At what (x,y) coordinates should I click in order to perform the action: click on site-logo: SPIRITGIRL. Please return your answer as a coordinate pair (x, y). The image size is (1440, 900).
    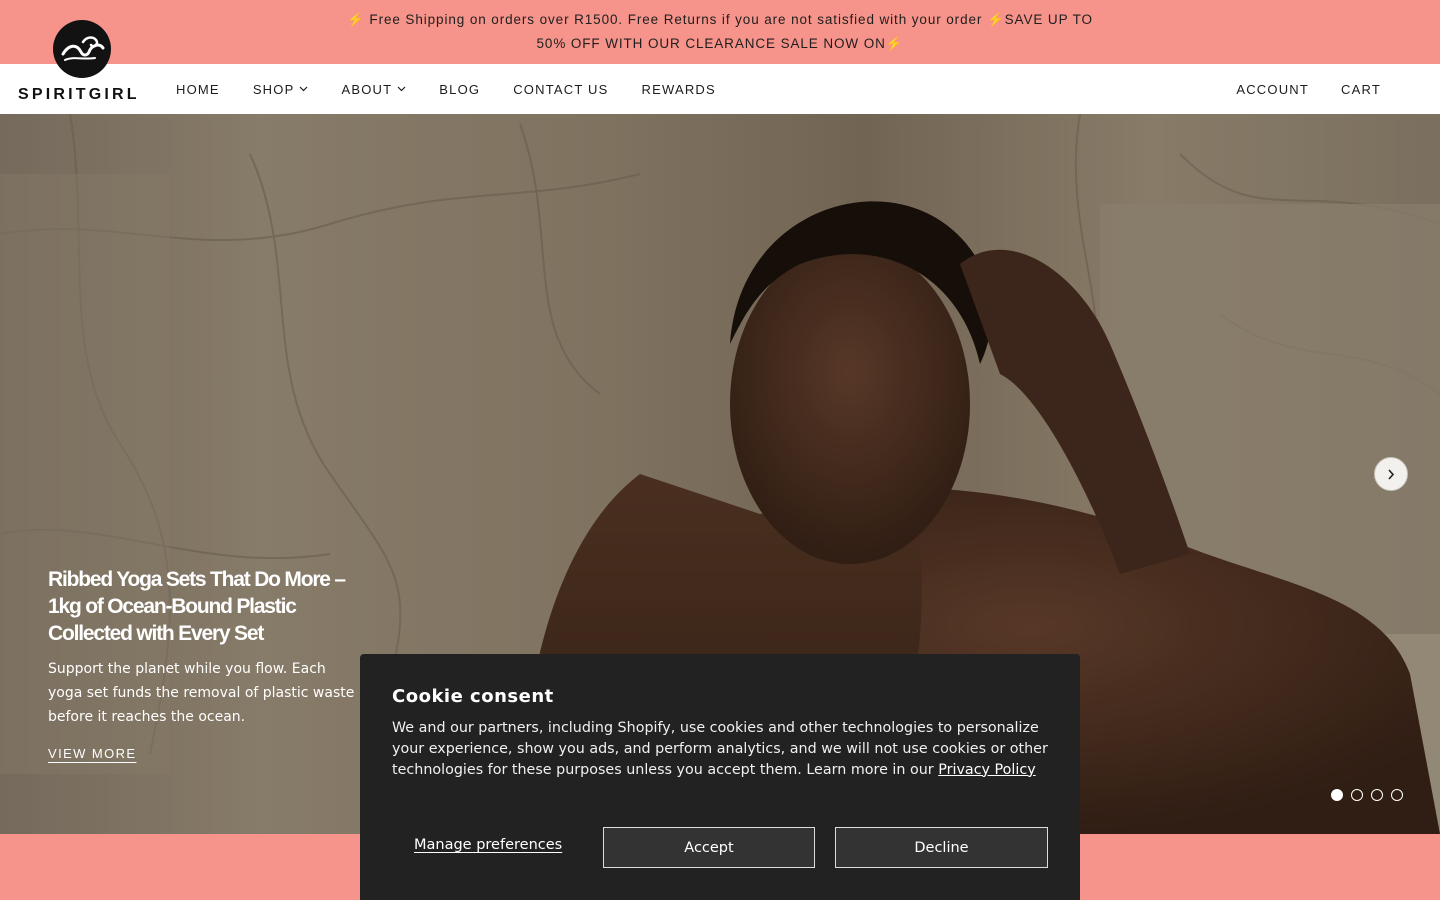
    Looking at the image, I should click on (83, 62).